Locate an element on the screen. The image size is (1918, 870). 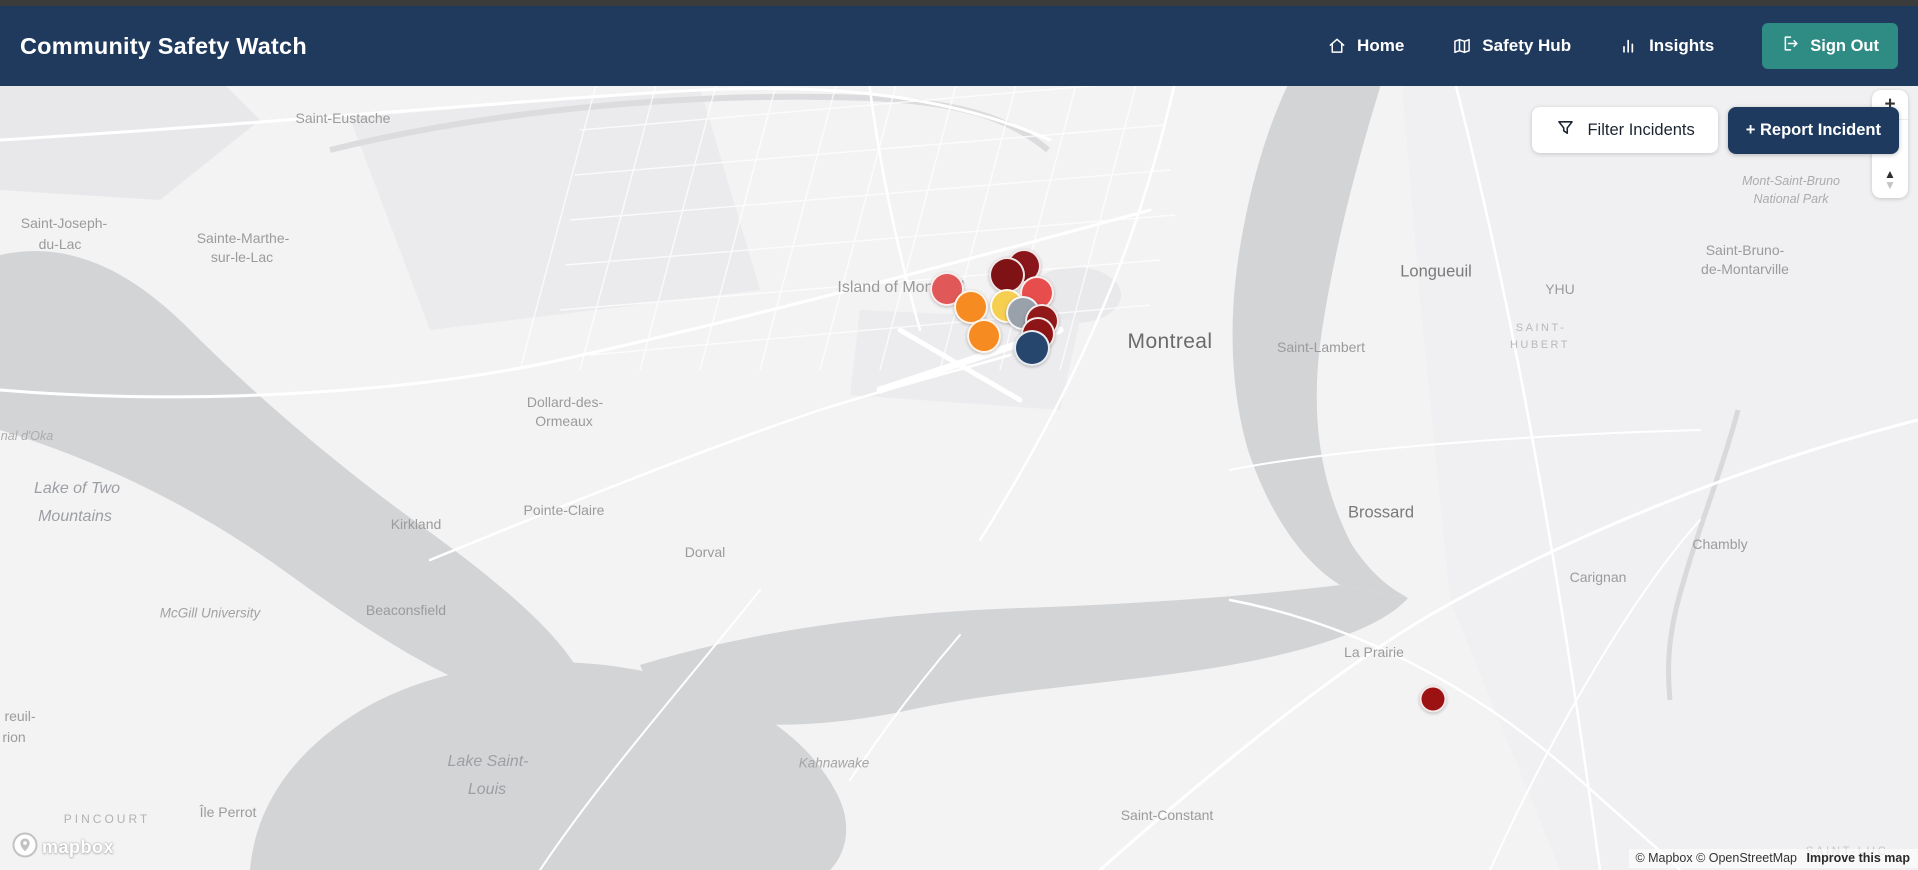
pitch-toggle: ▲ ▼ is located at coordinates (1890, 183).